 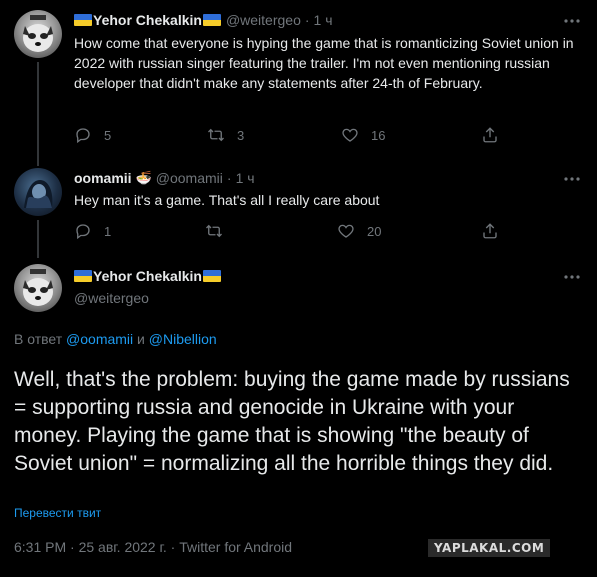 I want to click on main-tweet-header: Yehor Chekalkin, so click(x=148, y=276).